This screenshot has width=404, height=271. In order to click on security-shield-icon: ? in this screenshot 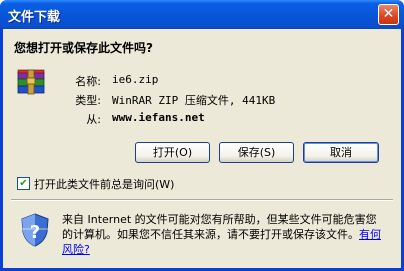, I will do `click(35, 230)`.